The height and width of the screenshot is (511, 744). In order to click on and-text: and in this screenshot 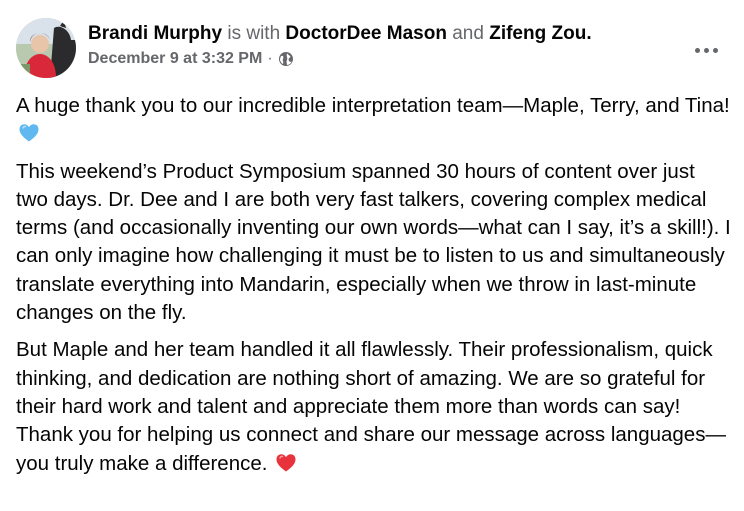, I will do `click(468, 33)`.